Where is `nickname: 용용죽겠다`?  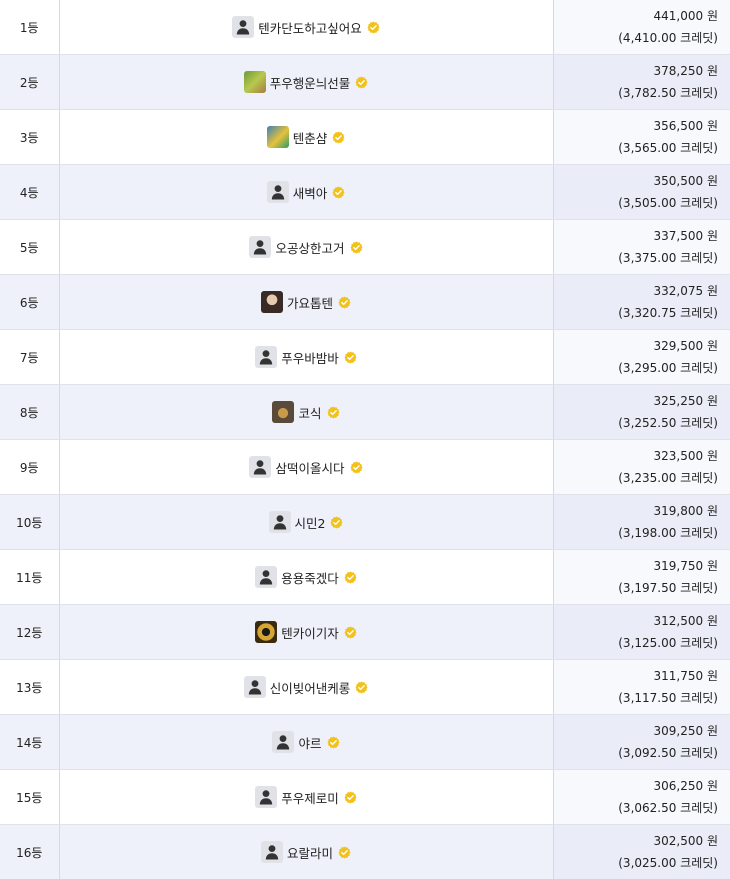
nickname: 용용죽겠다 is located at coordinates (310, 577).